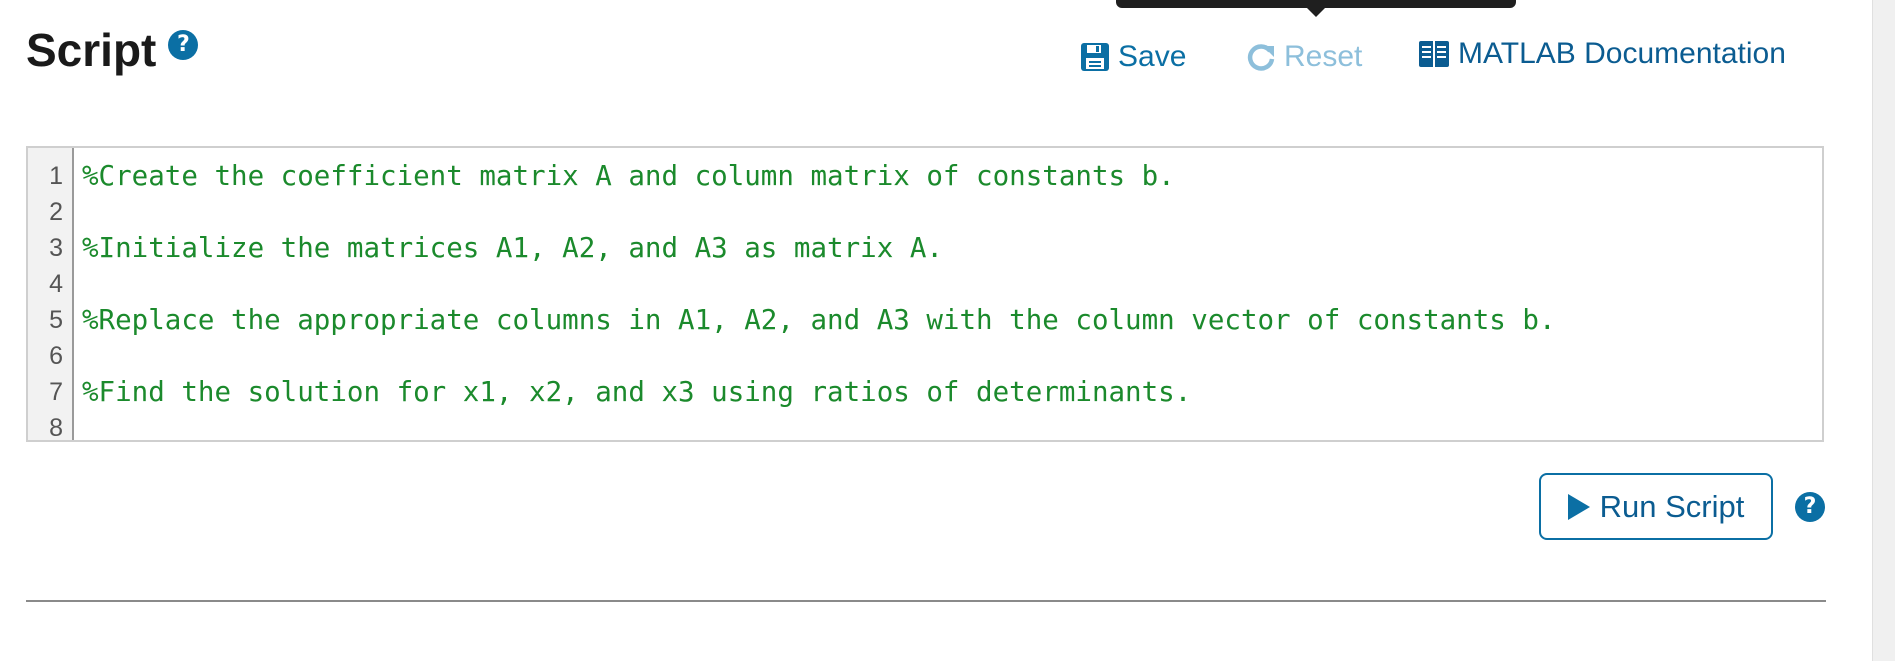 The image size is (1895, 661). Describe the element at coordinates (1883, 330) in the screenshot. I see `scrollbar` at that location.